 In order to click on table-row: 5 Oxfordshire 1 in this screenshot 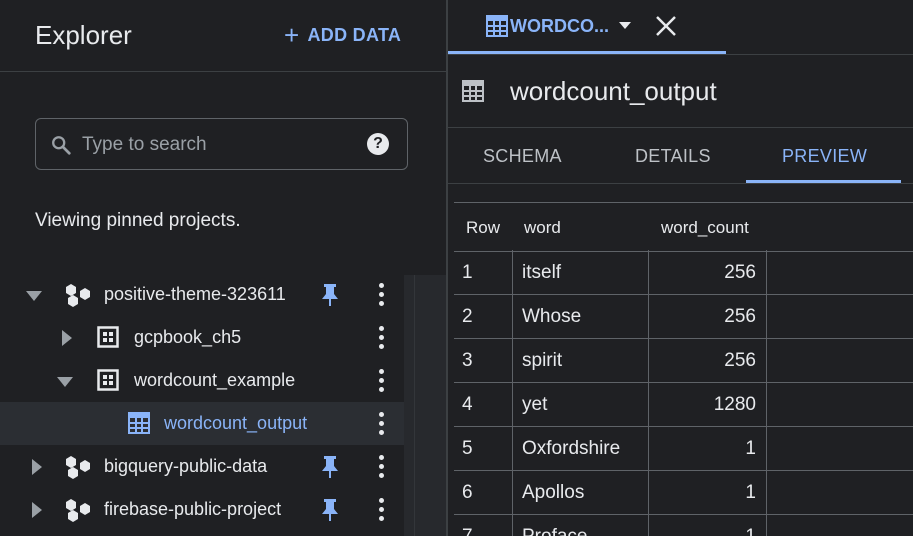, I will do `click(683, 449)`.